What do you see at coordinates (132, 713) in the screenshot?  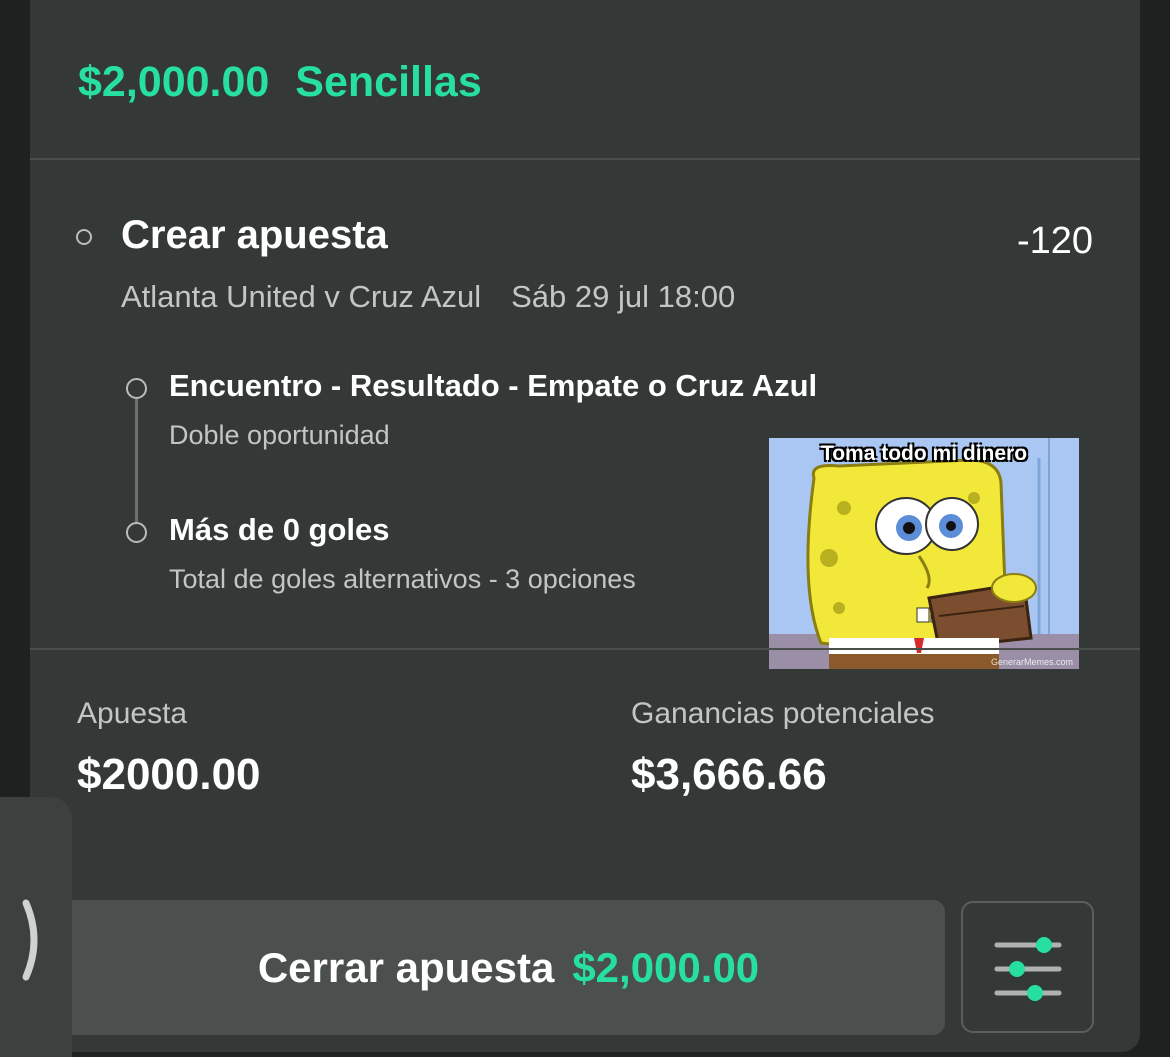 I see `stake-label: Apuesta` at bounding box center [132, 713].